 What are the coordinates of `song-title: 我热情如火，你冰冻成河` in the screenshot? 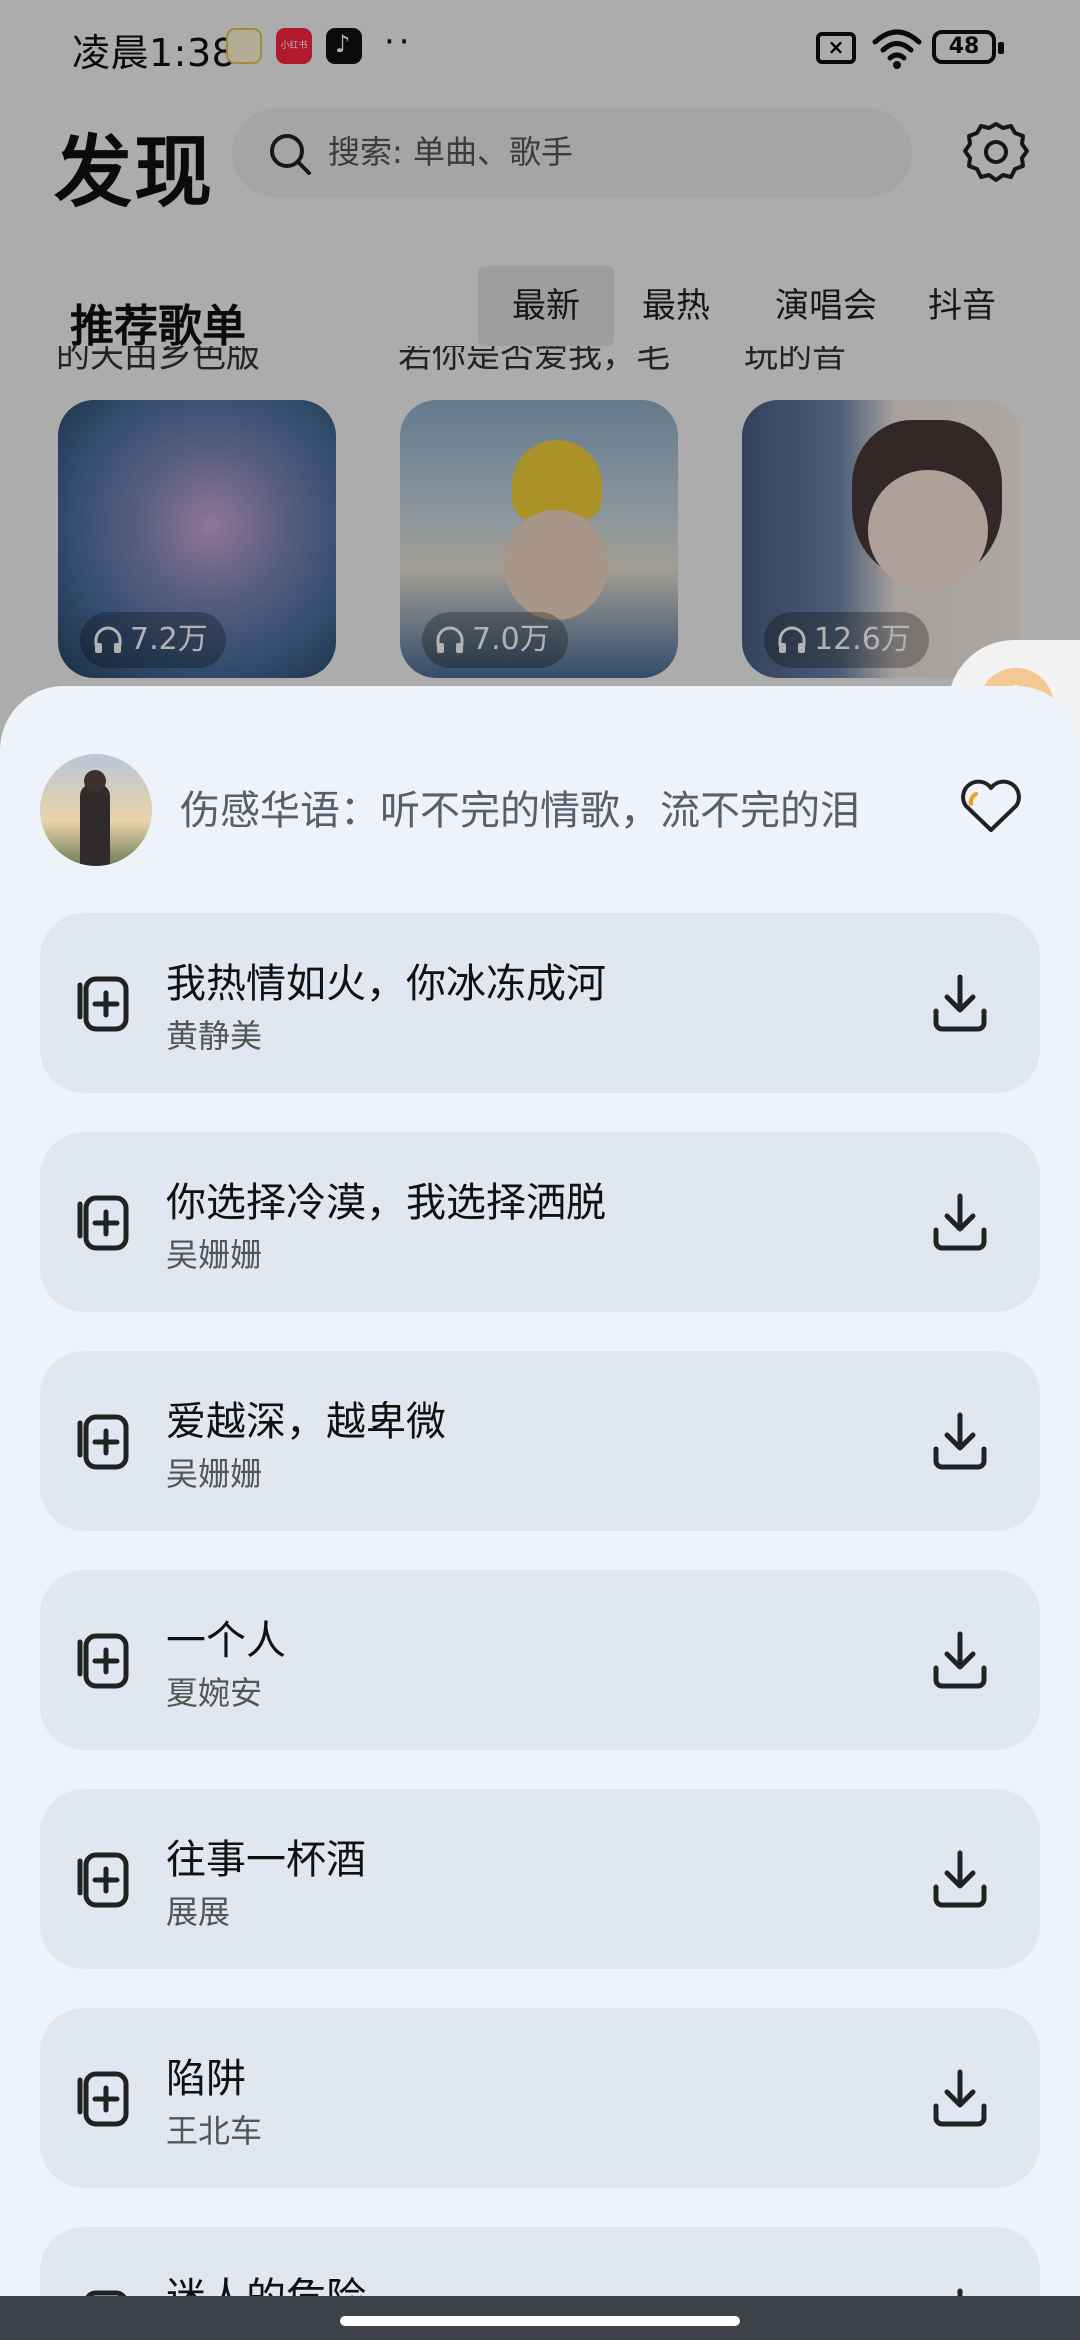 It's located at (386, 984).